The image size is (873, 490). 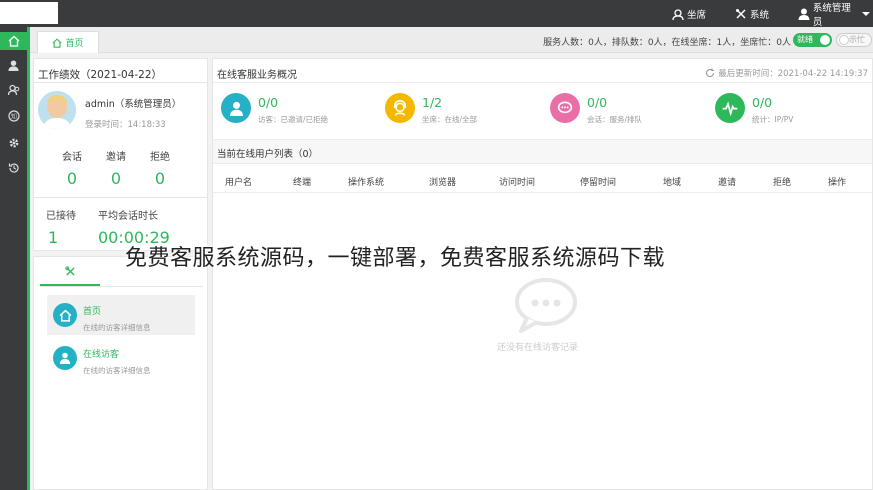 I want to click on sidebar-accent-line, so click(x=28, y=258).